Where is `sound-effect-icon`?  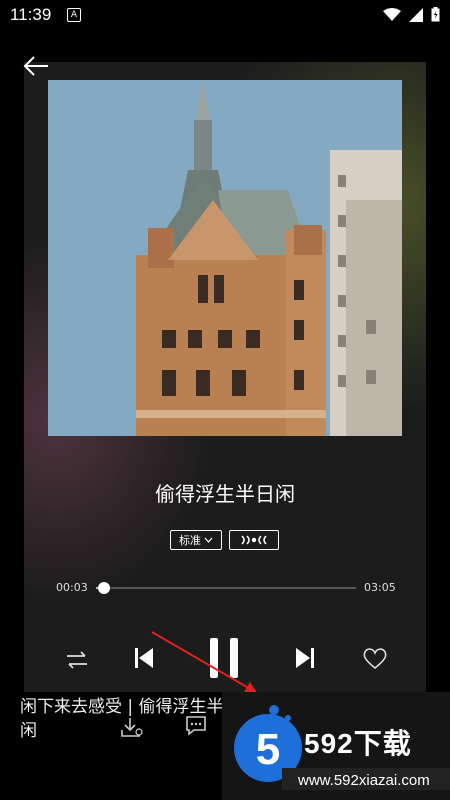
sound-effect-icon is located at coordinates (254, 540).